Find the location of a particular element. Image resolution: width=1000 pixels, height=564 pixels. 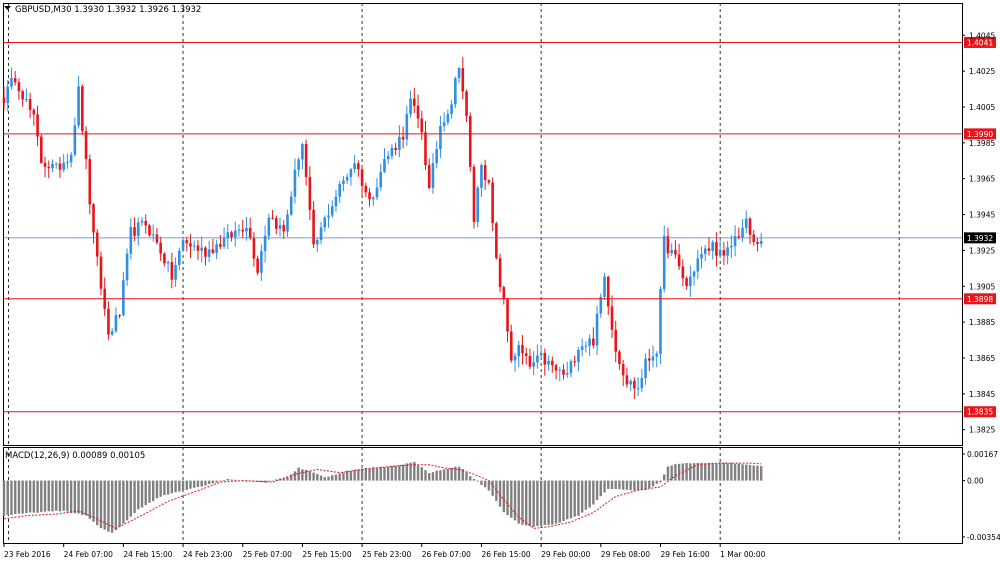

macd-axis: 0.00167 0.00 -0.00354 is located at coordinates (981, 496).